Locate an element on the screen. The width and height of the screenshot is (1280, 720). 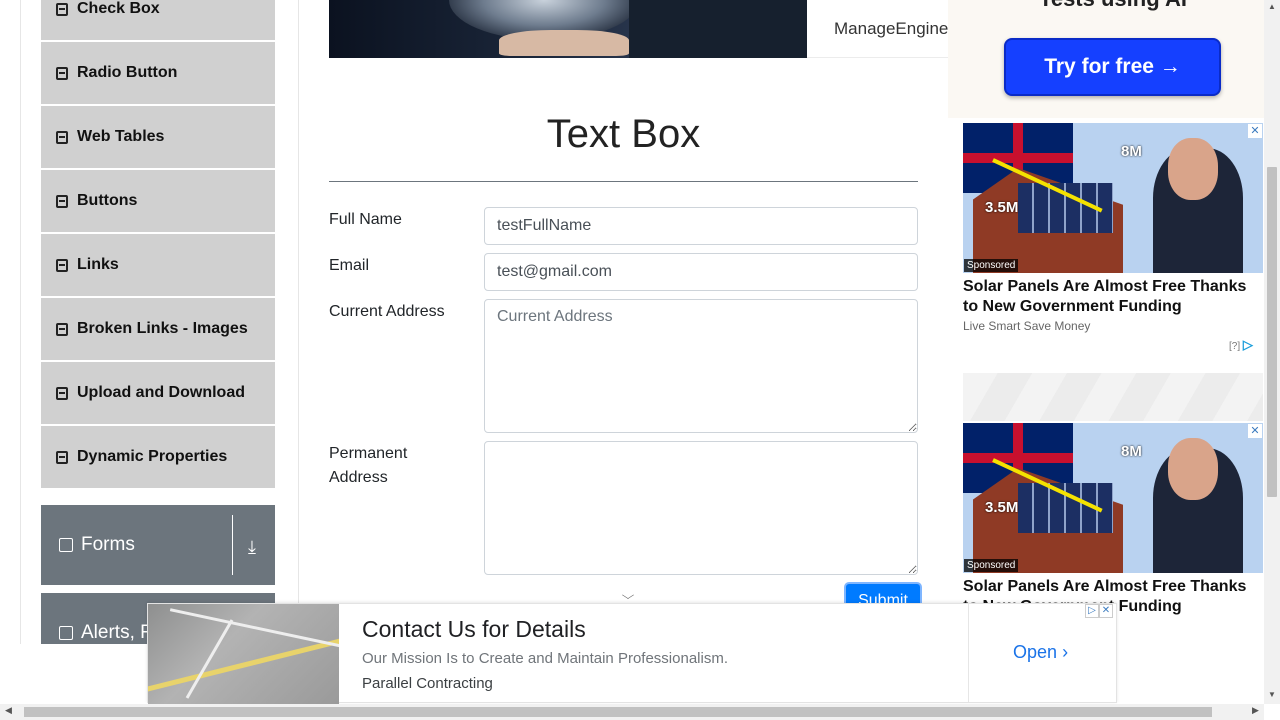
sidebar-item-label: Radio Button is located at coordinates (127, 72).